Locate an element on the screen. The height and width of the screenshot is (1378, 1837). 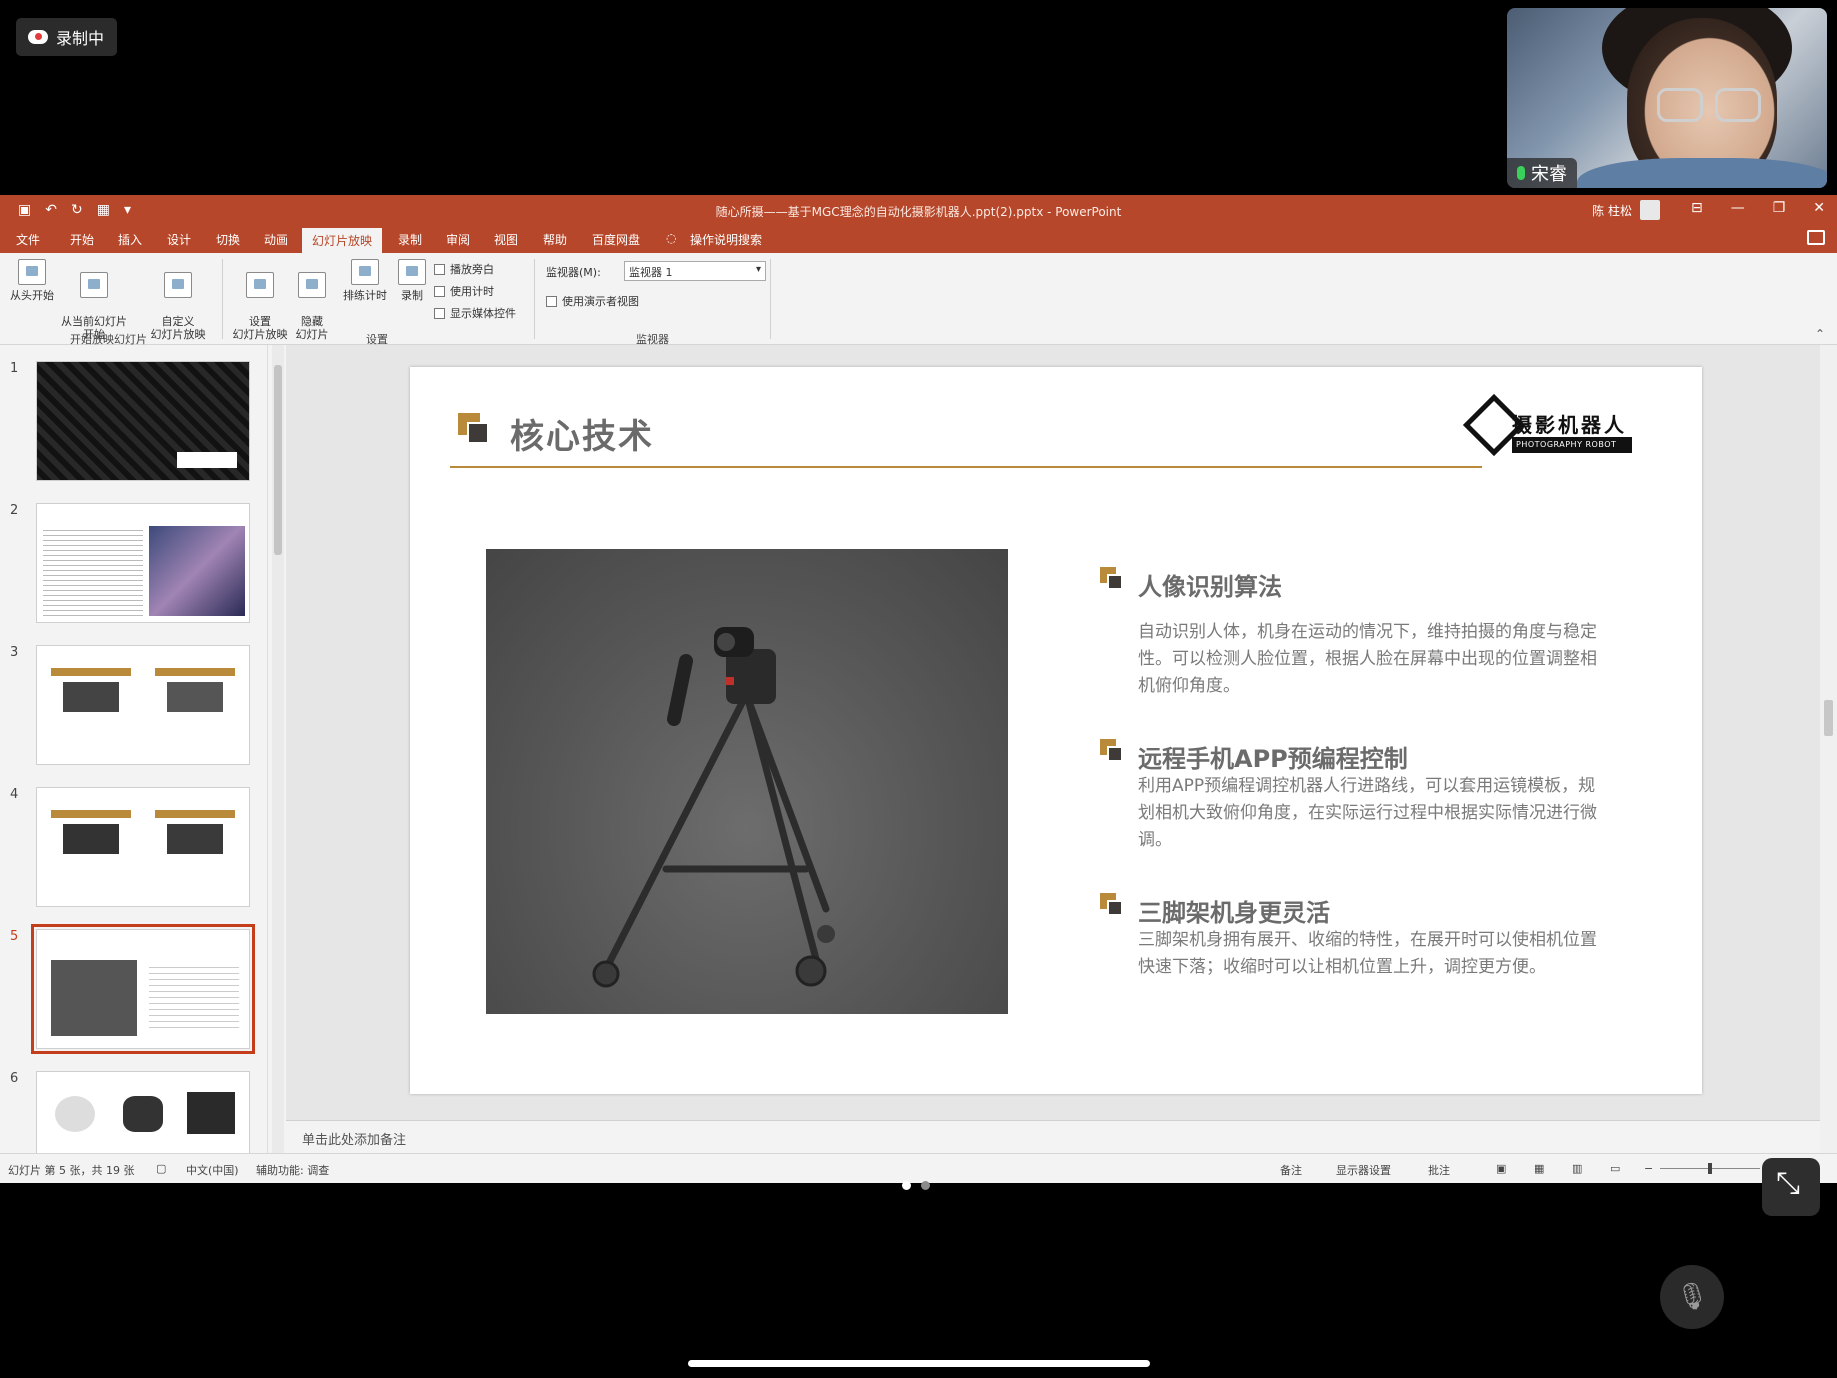
title-underline is located at coordinates (966, 467).